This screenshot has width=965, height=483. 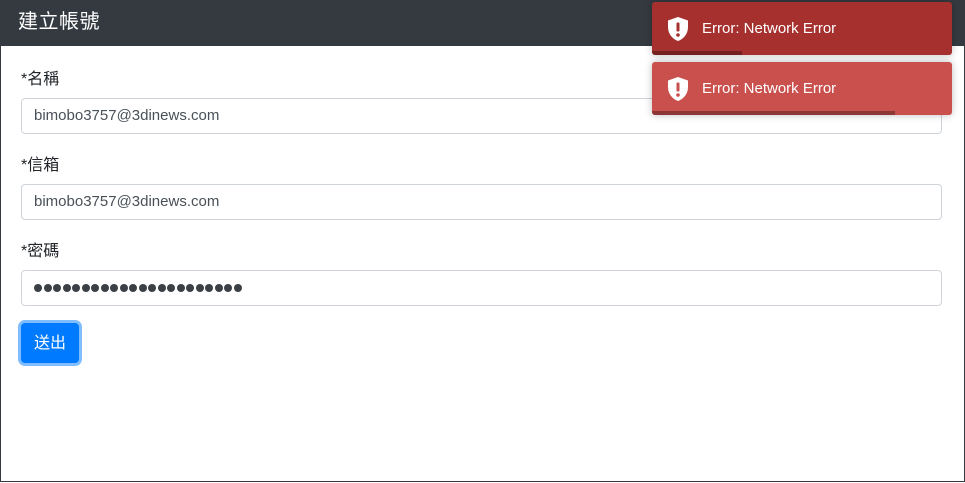 What do you see at coordinates (40, 79) in the screenshot?
I see `name-label: *名稱` at bounding box center [40, 79].